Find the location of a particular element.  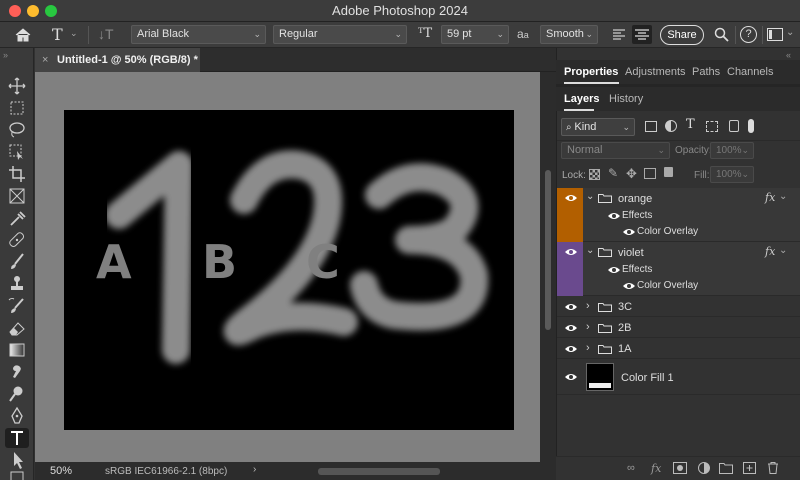

rectangle-tool-icon is located at coordinates (17, 475).